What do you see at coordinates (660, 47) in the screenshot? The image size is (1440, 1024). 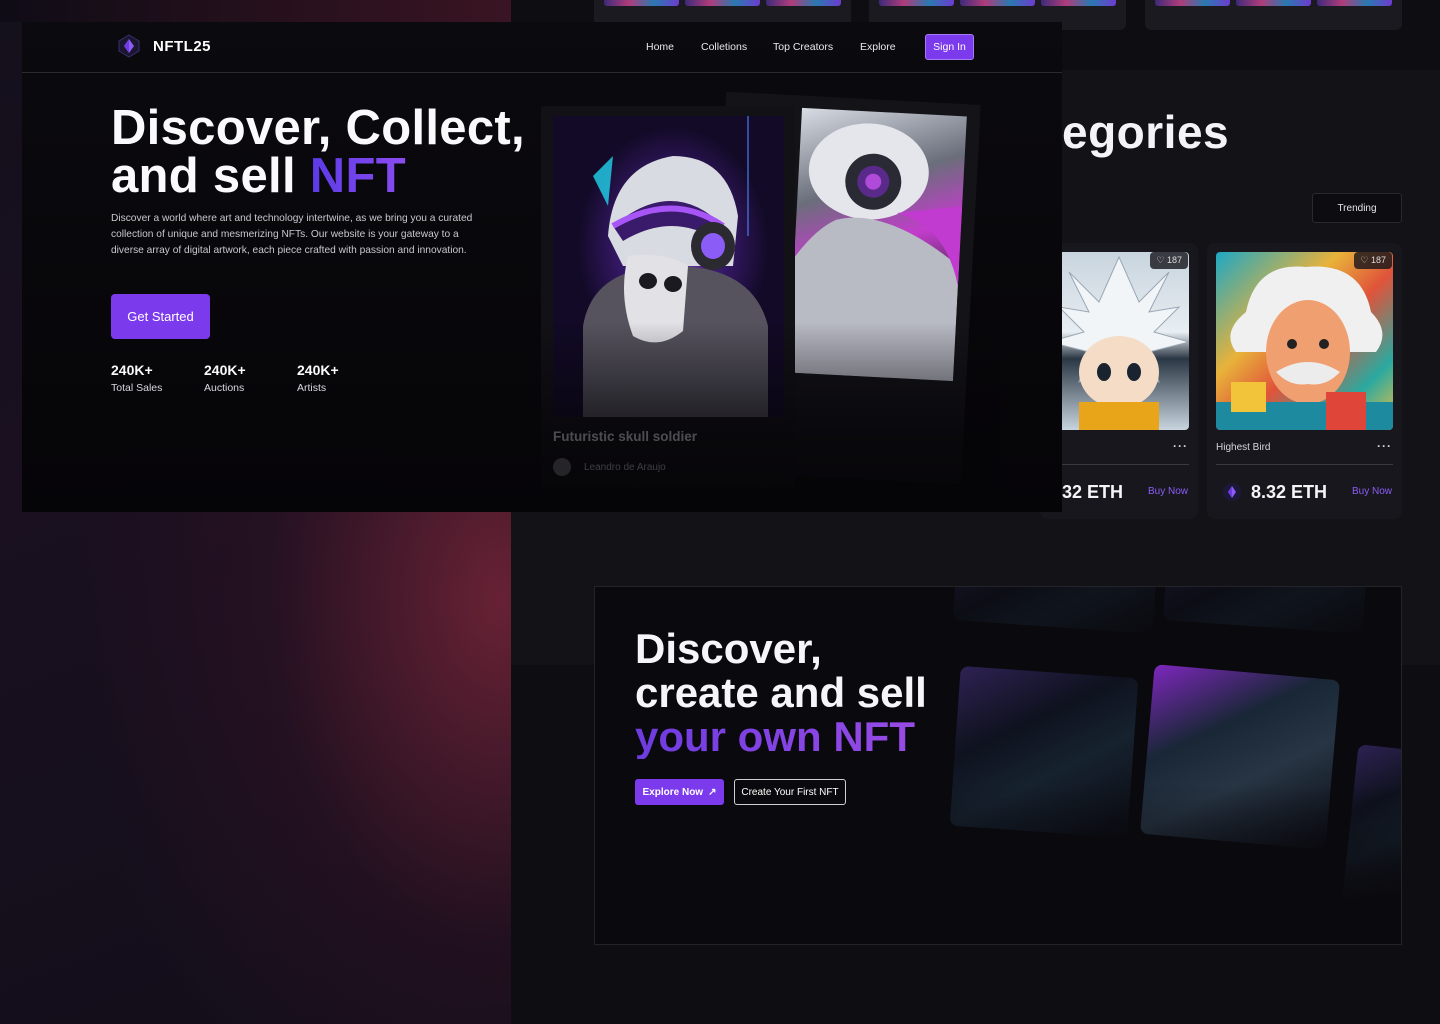 I see `nav-home: Home` at bounding box center [660, 47].